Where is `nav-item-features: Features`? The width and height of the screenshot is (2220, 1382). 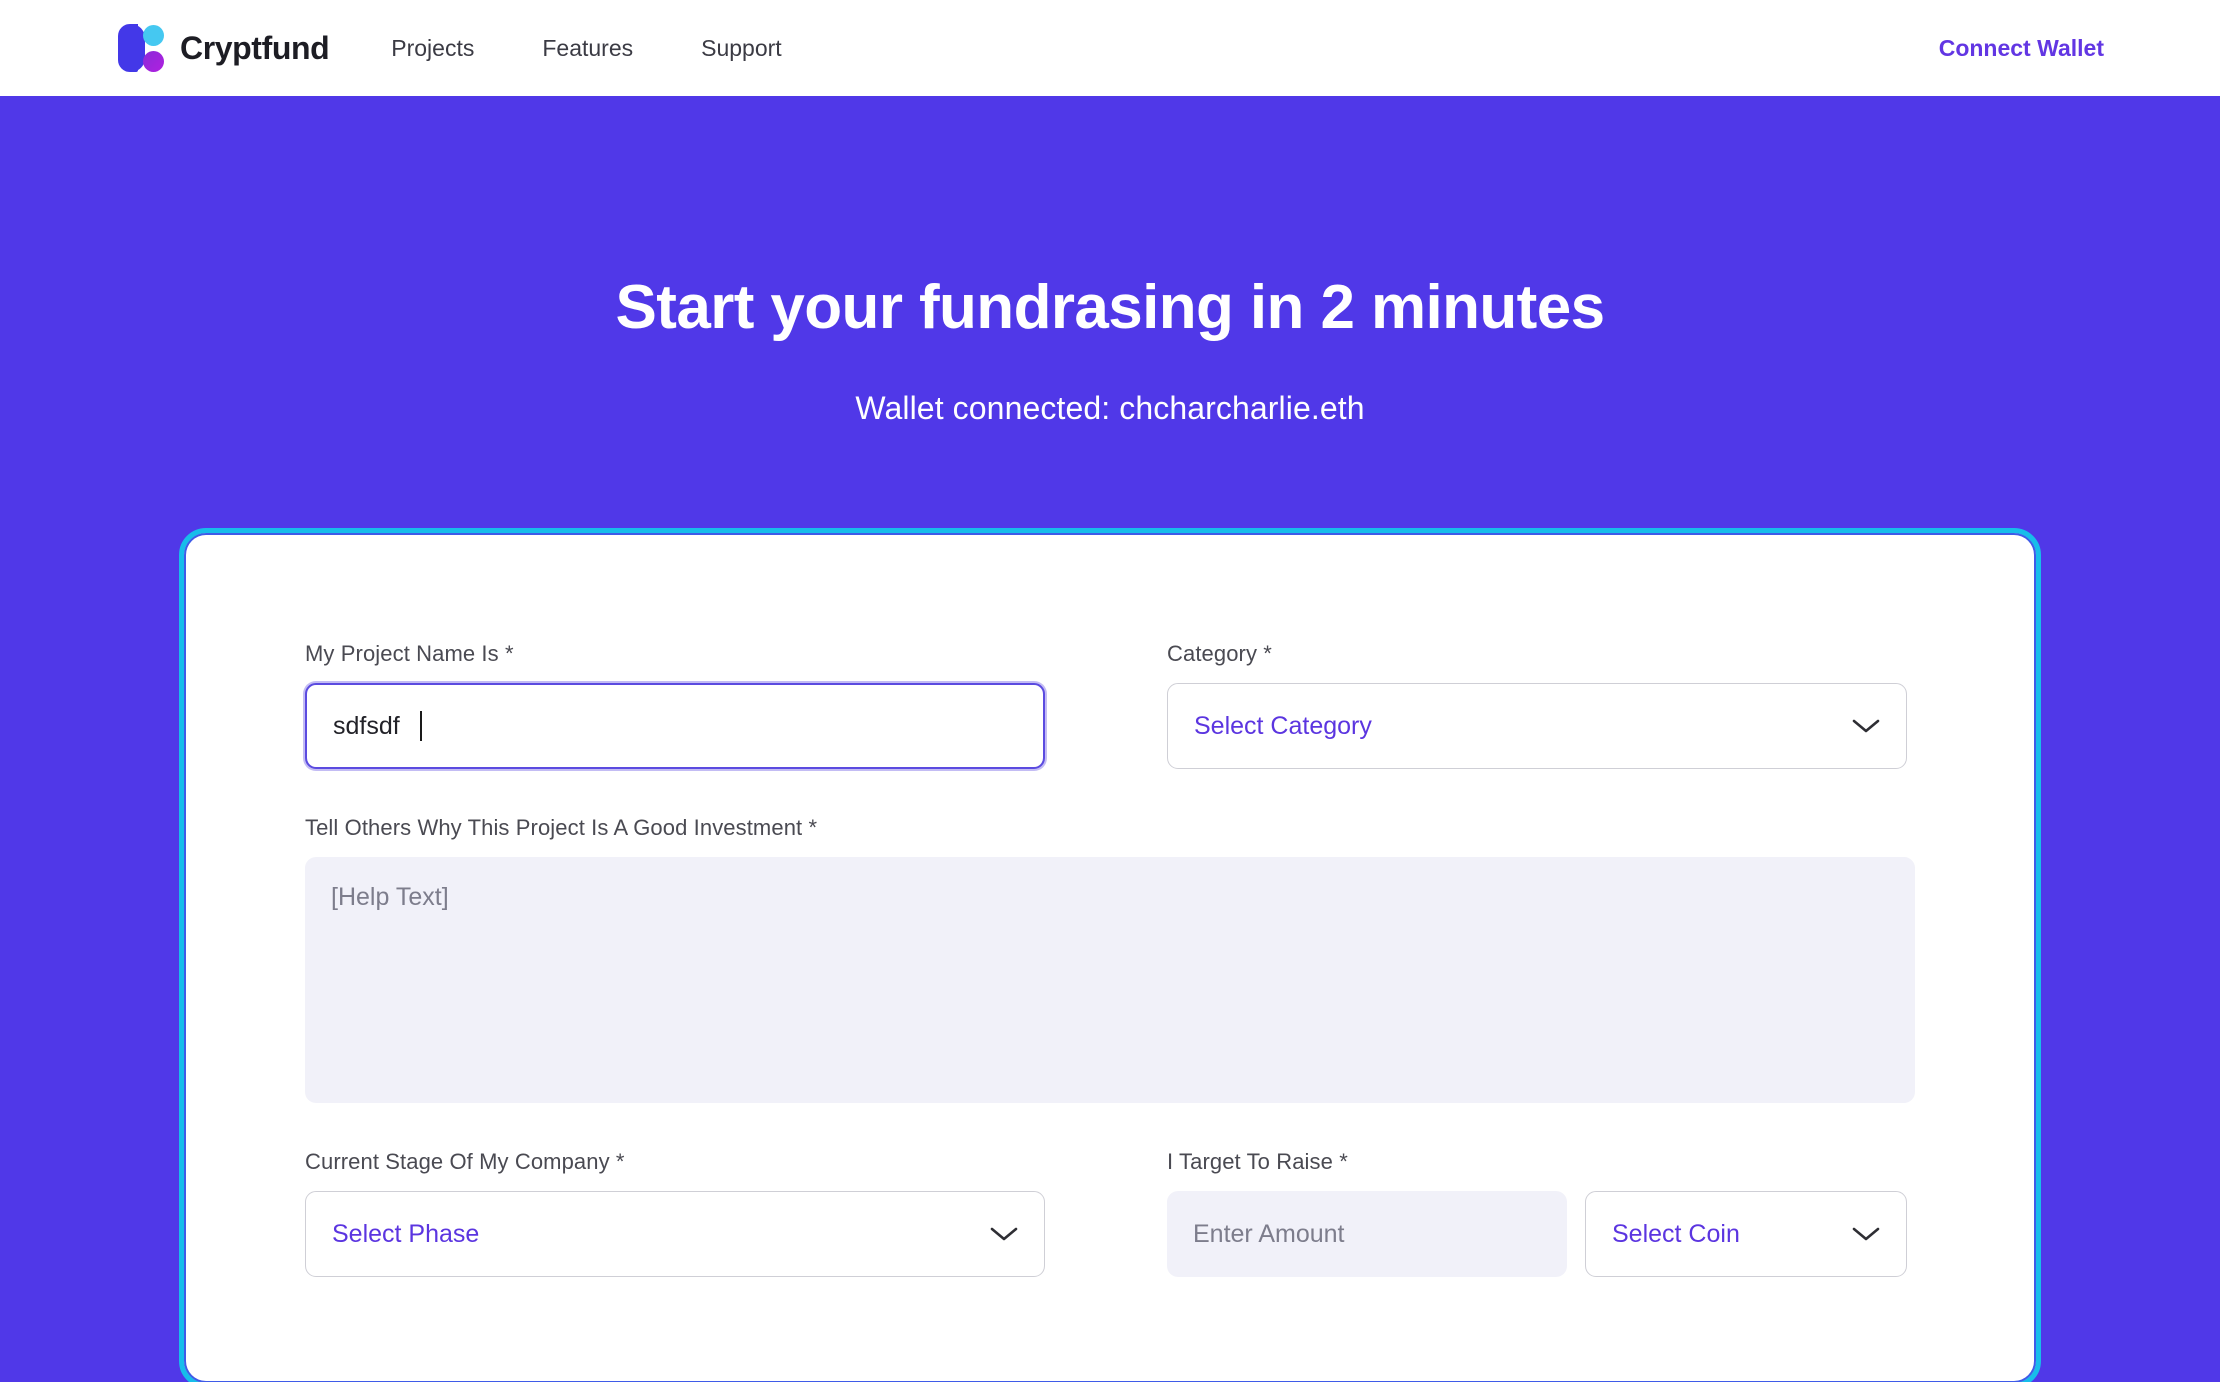 nav-item-features: Features is located at coordinates (587, 48).